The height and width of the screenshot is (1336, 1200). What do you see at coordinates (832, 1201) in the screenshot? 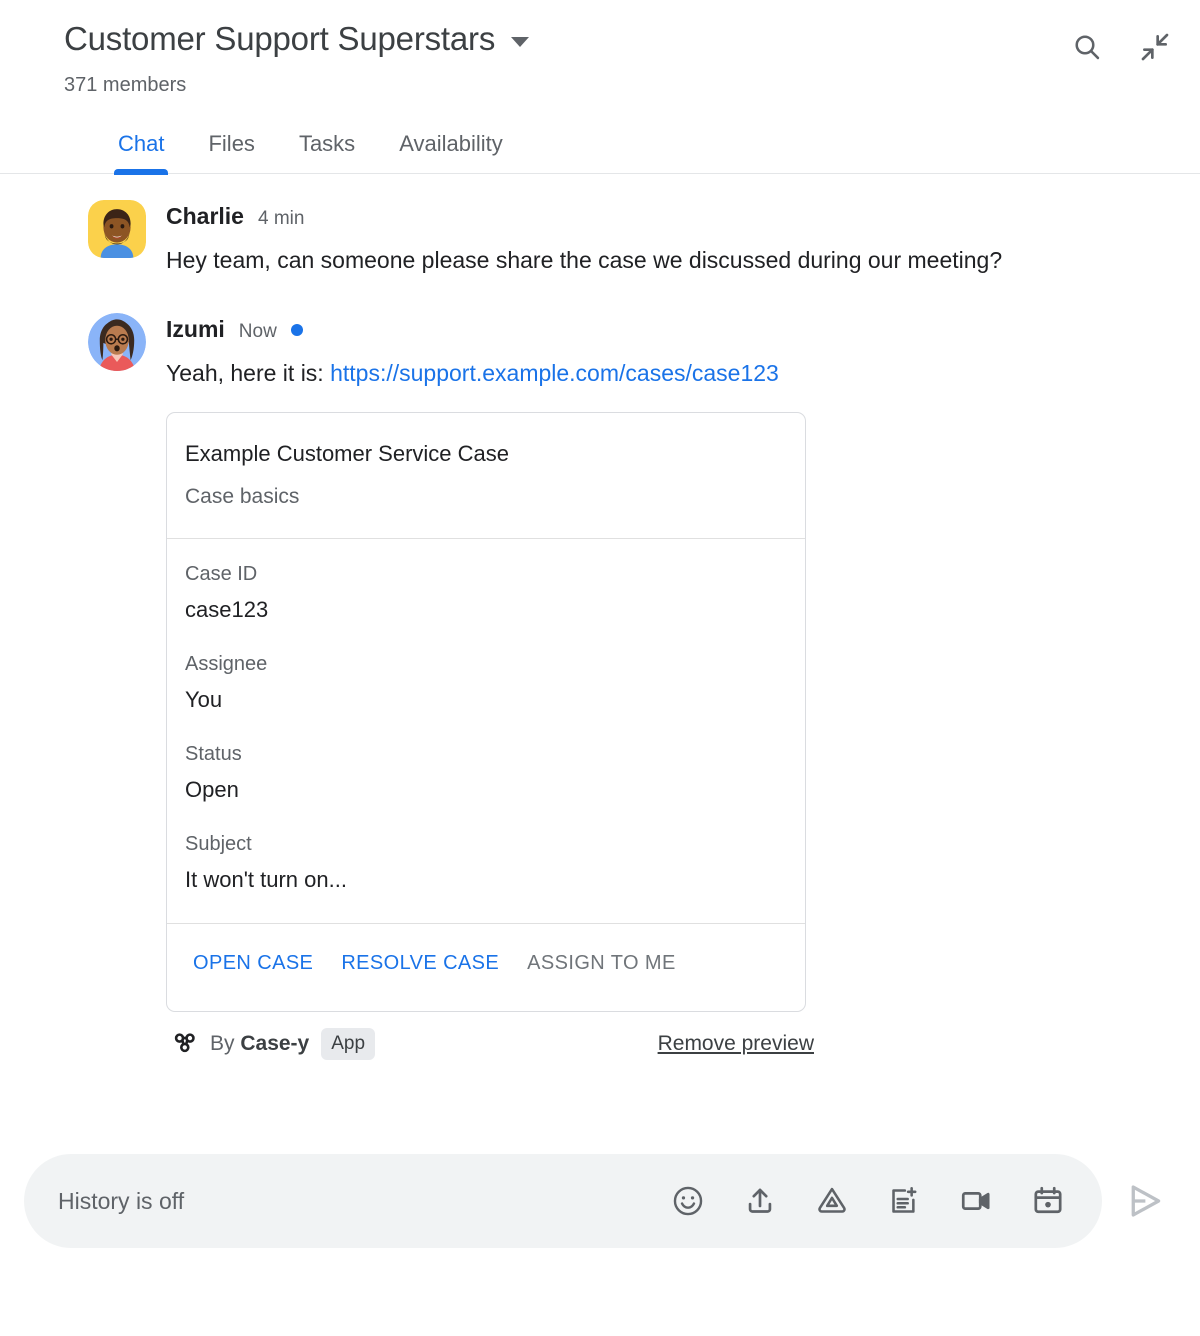
I see `google-drive-icon` at bounding box center [832, 1201].